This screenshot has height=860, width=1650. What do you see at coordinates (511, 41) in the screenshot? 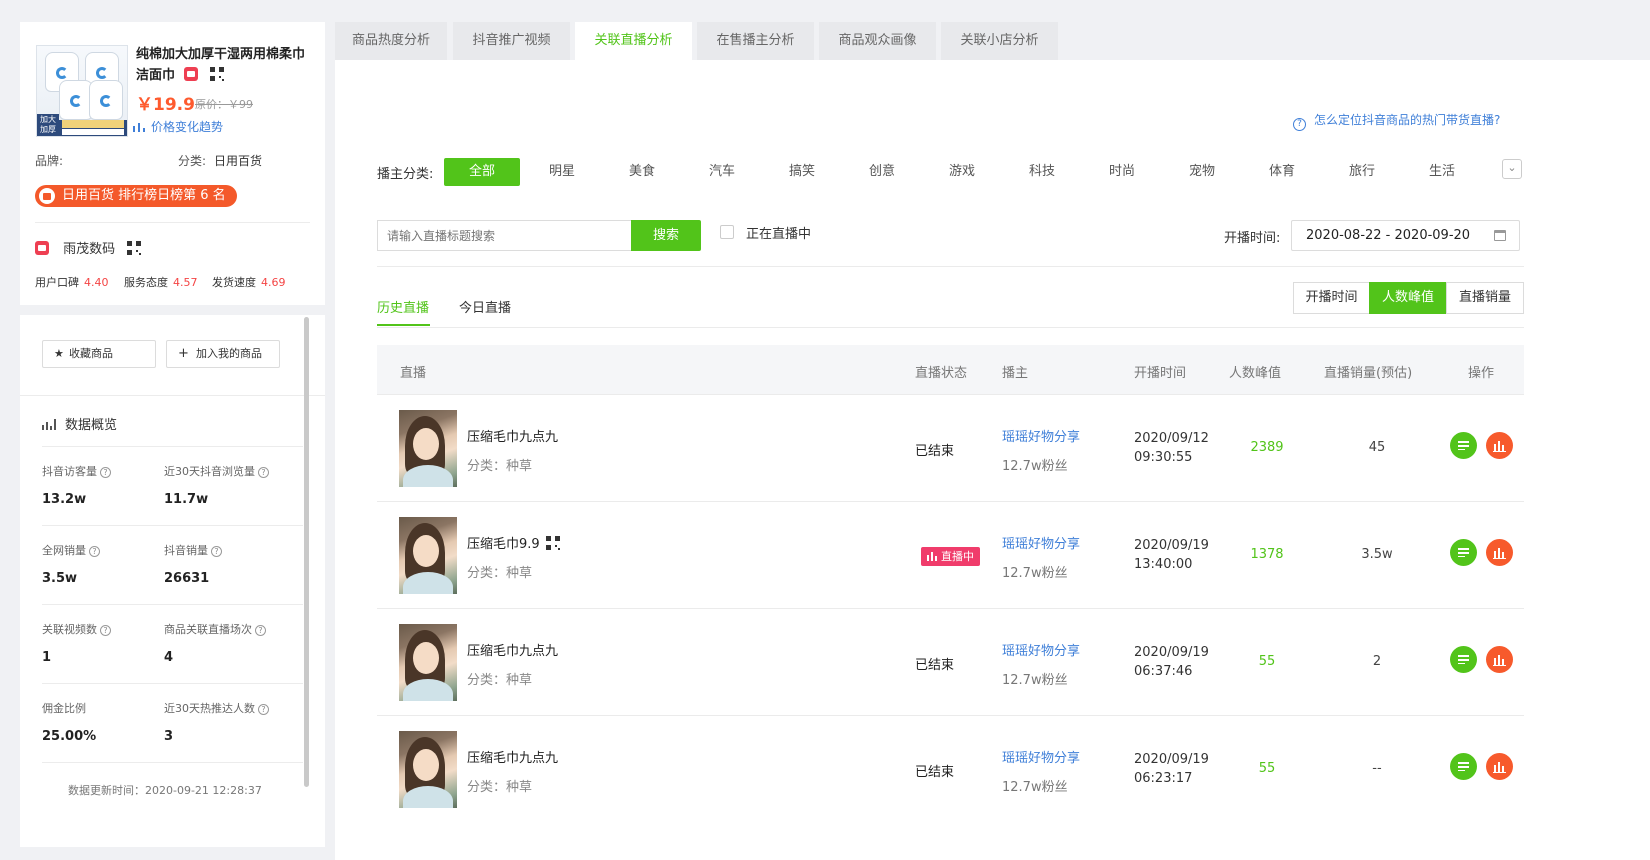
I see `tab-videos: 抖音推广视频` at bounding box center [511, 41].